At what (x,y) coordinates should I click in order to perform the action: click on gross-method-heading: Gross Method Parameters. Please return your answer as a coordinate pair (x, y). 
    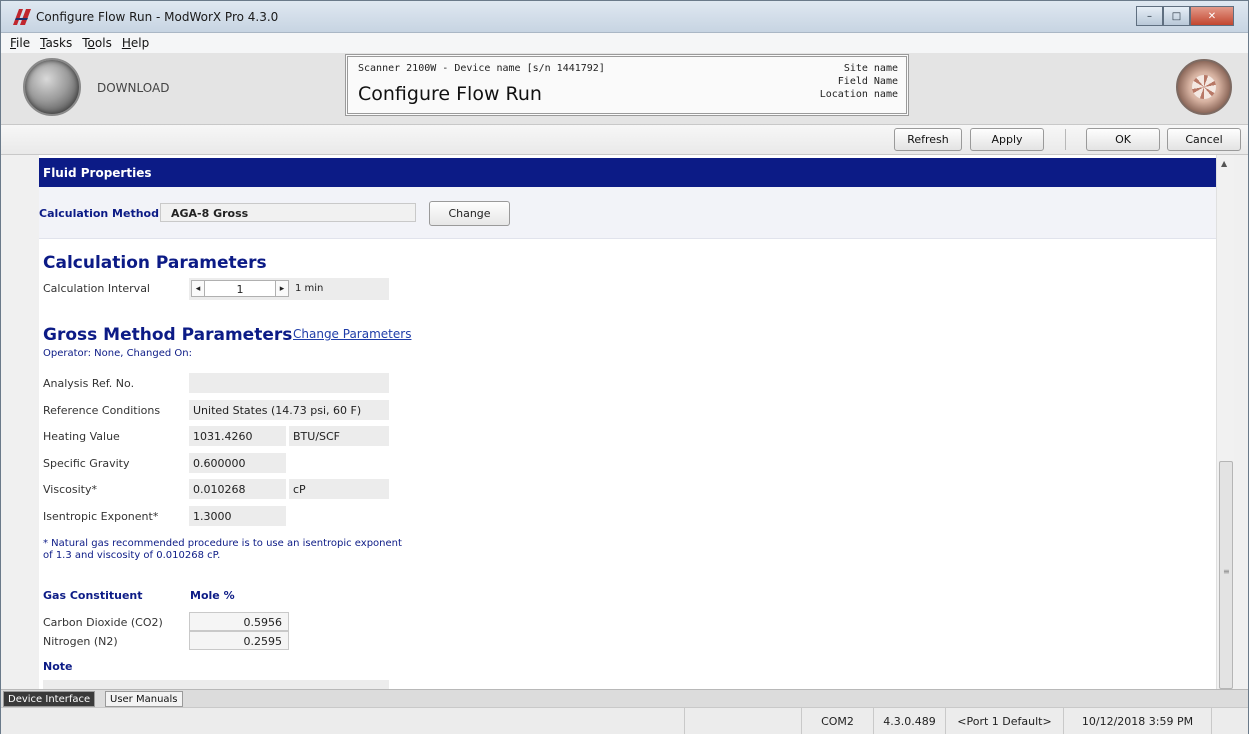
    Looking at the image, I should click on (168, 335).